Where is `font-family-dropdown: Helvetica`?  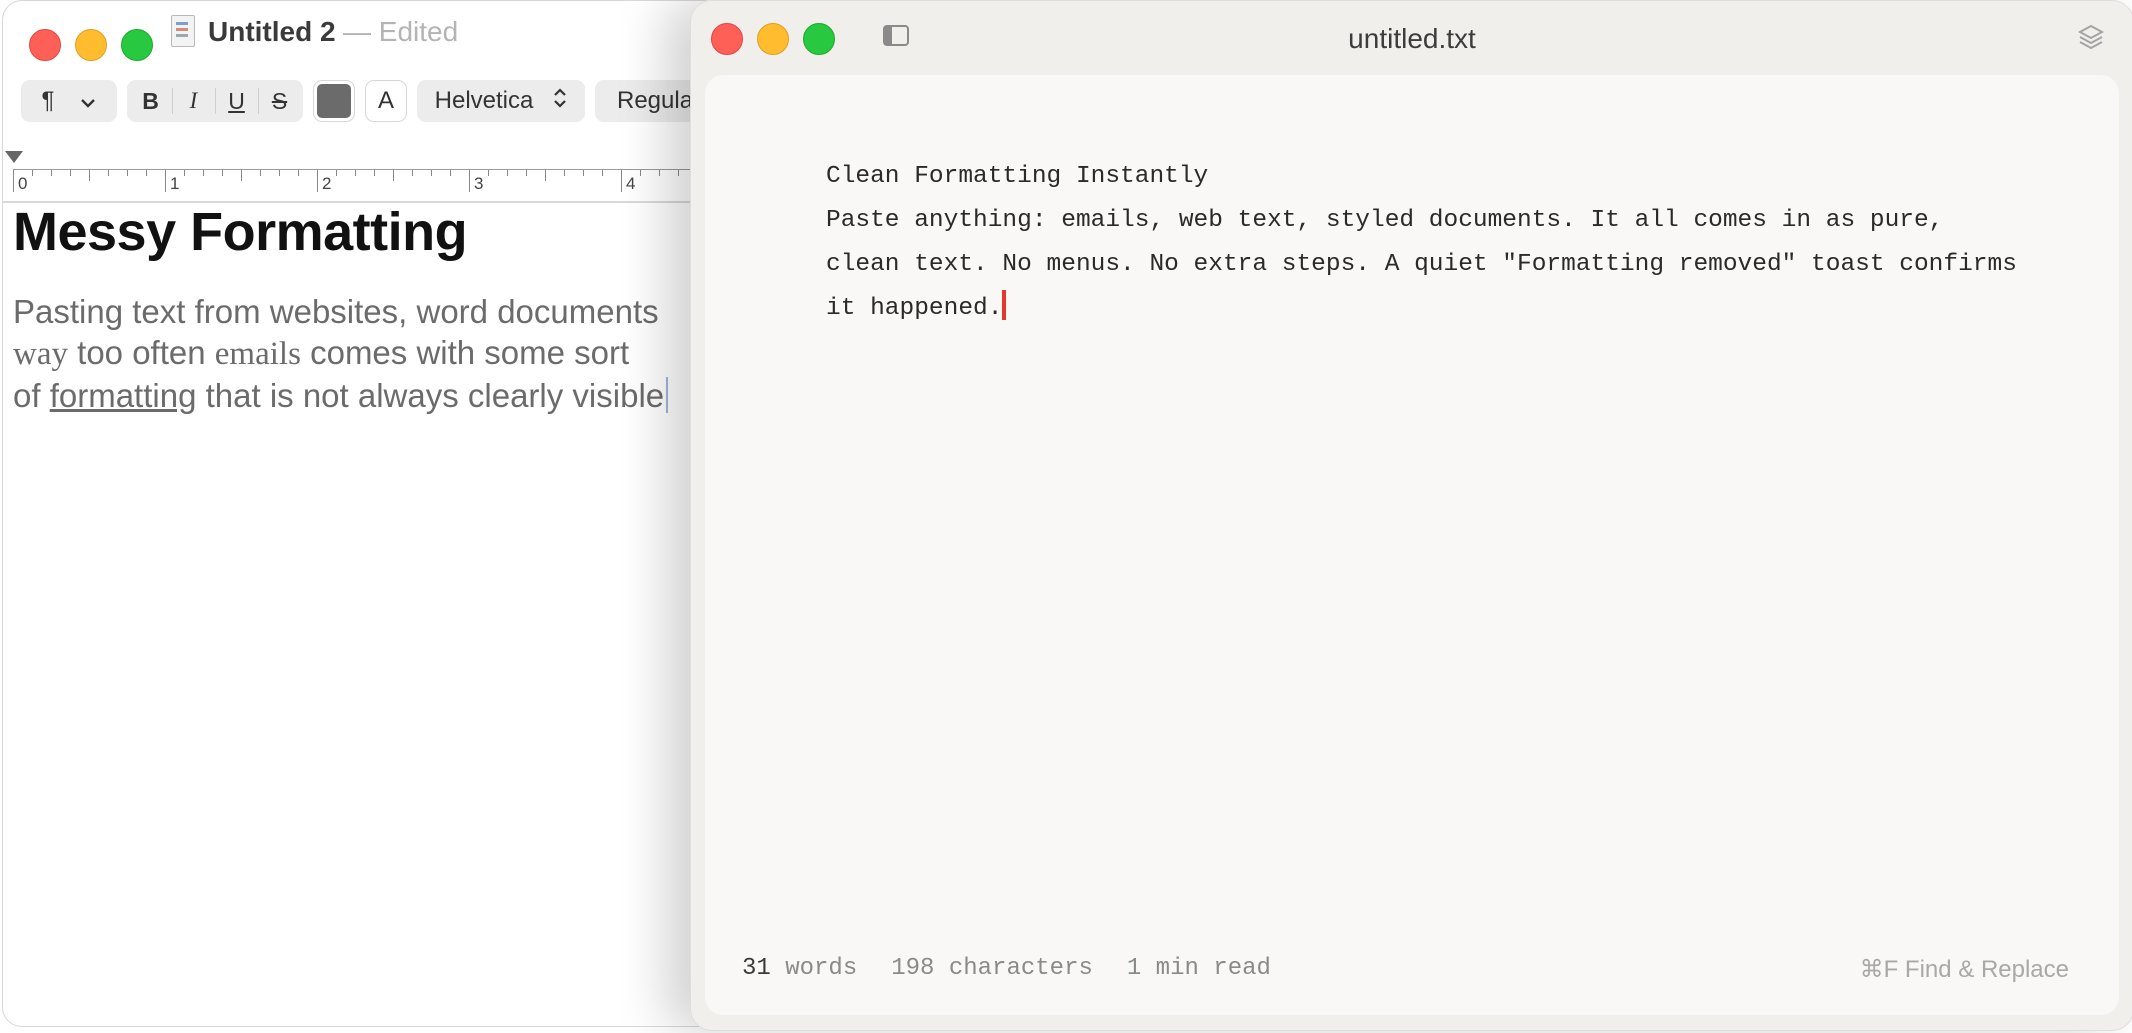
font-family-dropdown: Helvetica is located at coordinates (501, 101).